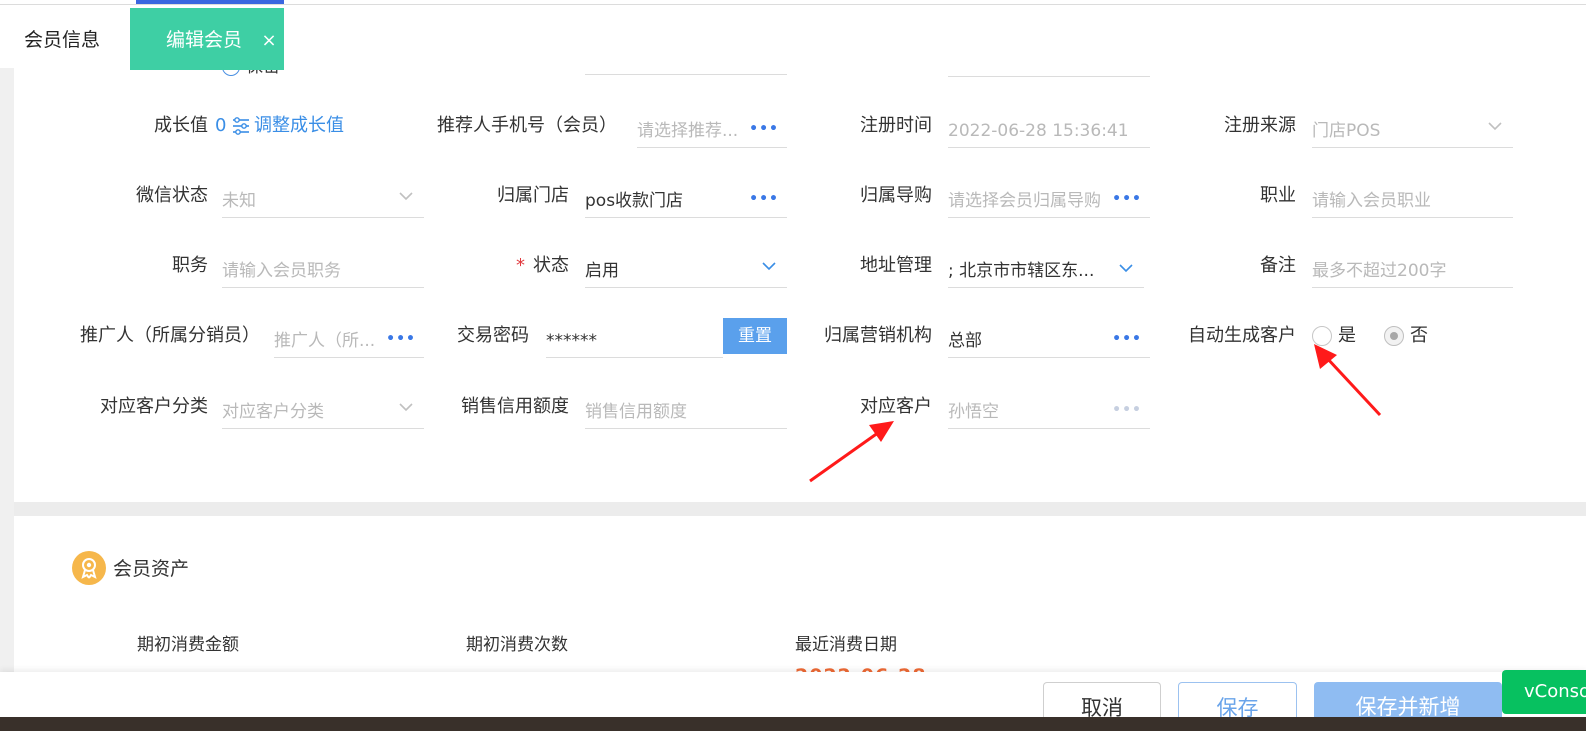 This screenshot has width=1586, height=731. Describe the element at coordinates (1278, 265) in the screenshot. I see `remark-label: 备注` at that location.